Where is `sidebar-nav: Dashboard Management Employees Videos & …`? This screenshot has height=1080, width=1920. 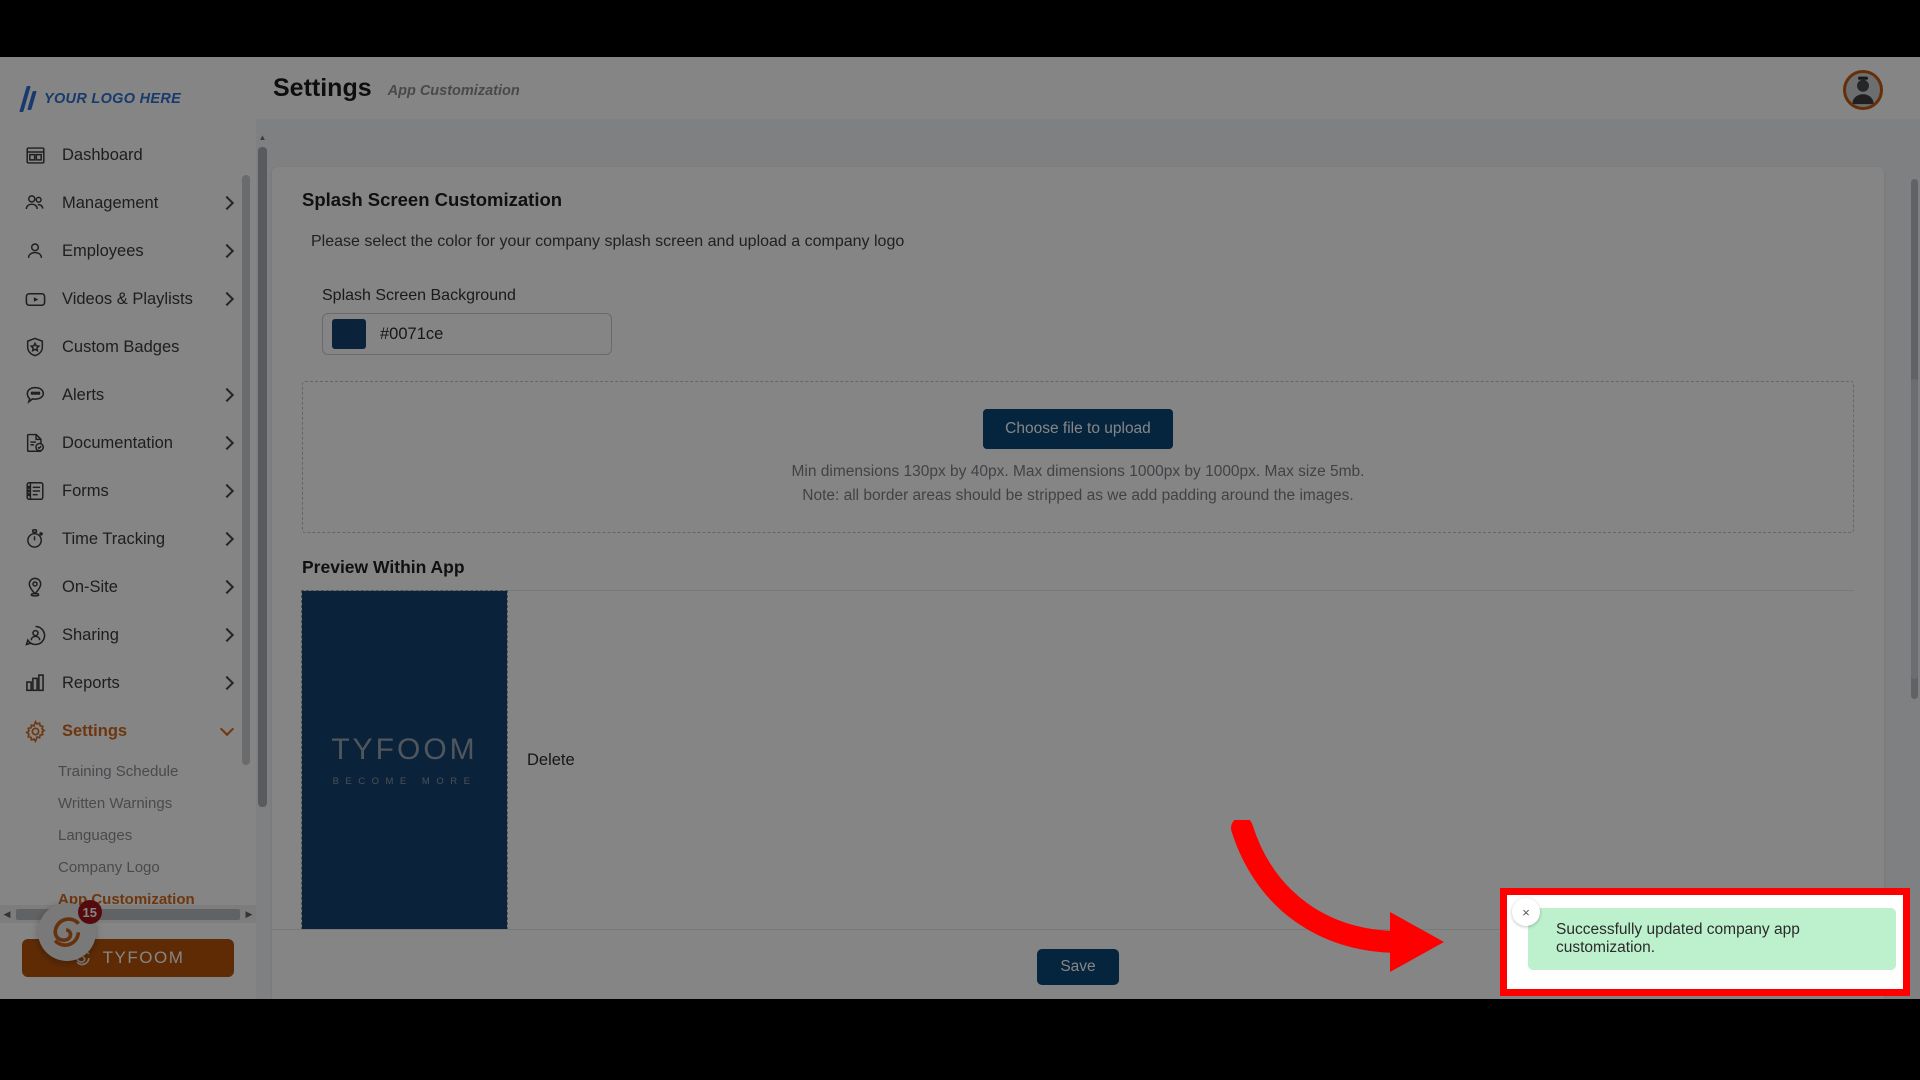 sidebar-nav: Dashboard Management Employees Videos & … is located at coordinates (128, 523).